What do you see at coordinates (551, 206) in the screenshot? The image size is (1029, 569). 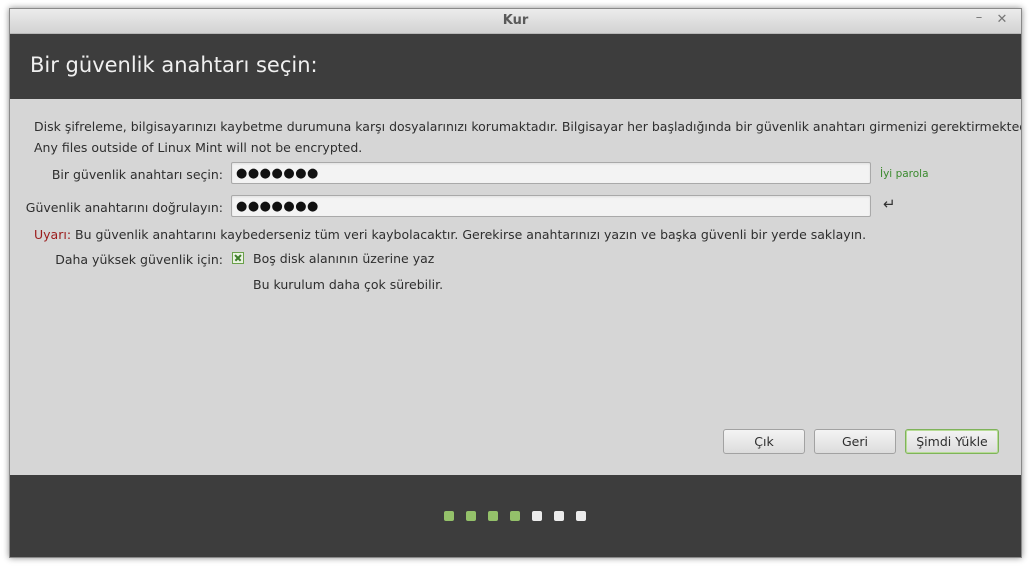 I see `confirm-key-input: ●●●●●●●` at bounding box center [551, 206].